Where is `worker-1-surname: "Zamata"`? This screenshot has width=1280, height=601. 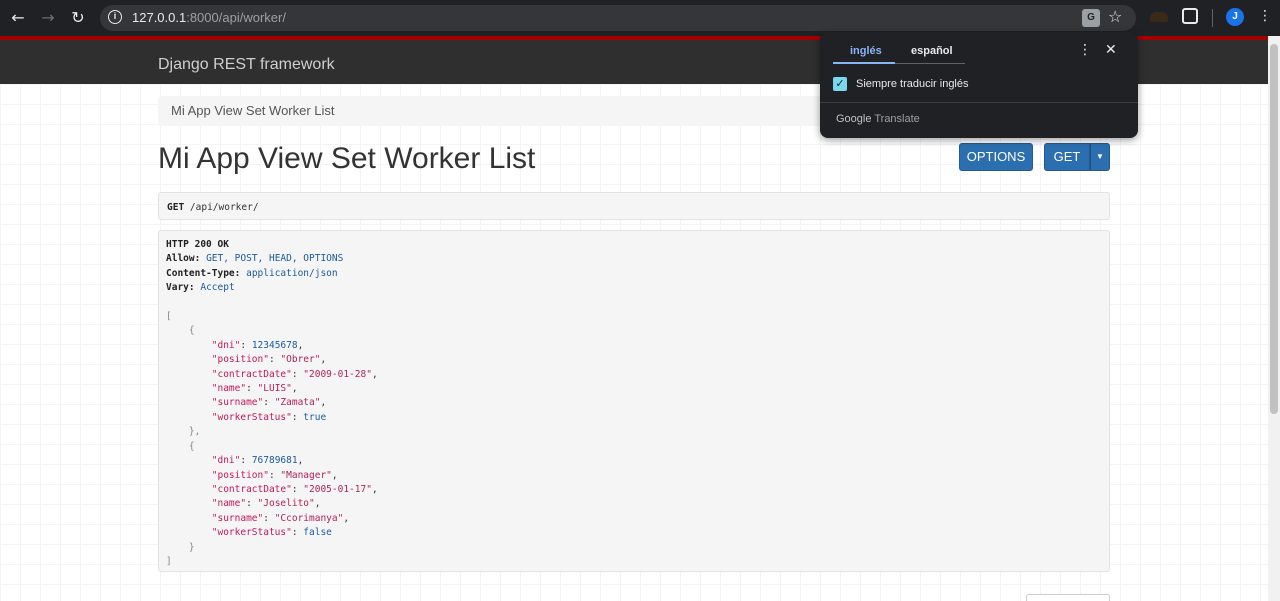
worker-1-surname: "Zamata" is located at coordinates (297, 403).